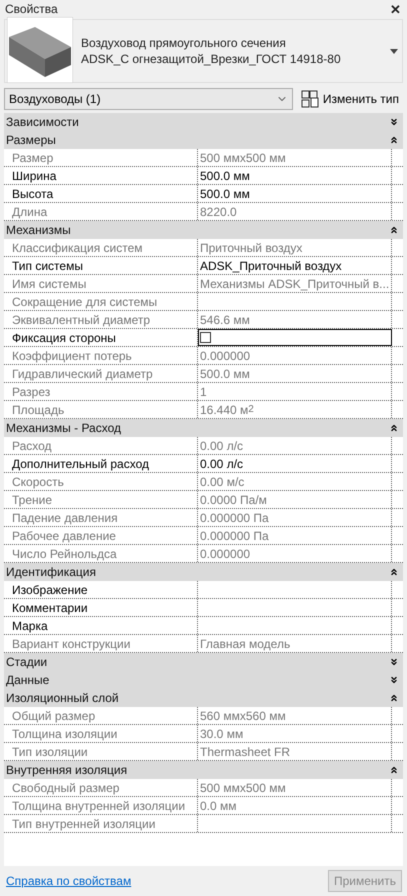 This screenshot has width=407, height=896. Describe the element at coordinates (295, 319) in the screenshot. I see `property-value: 546.6 мм` at that location.